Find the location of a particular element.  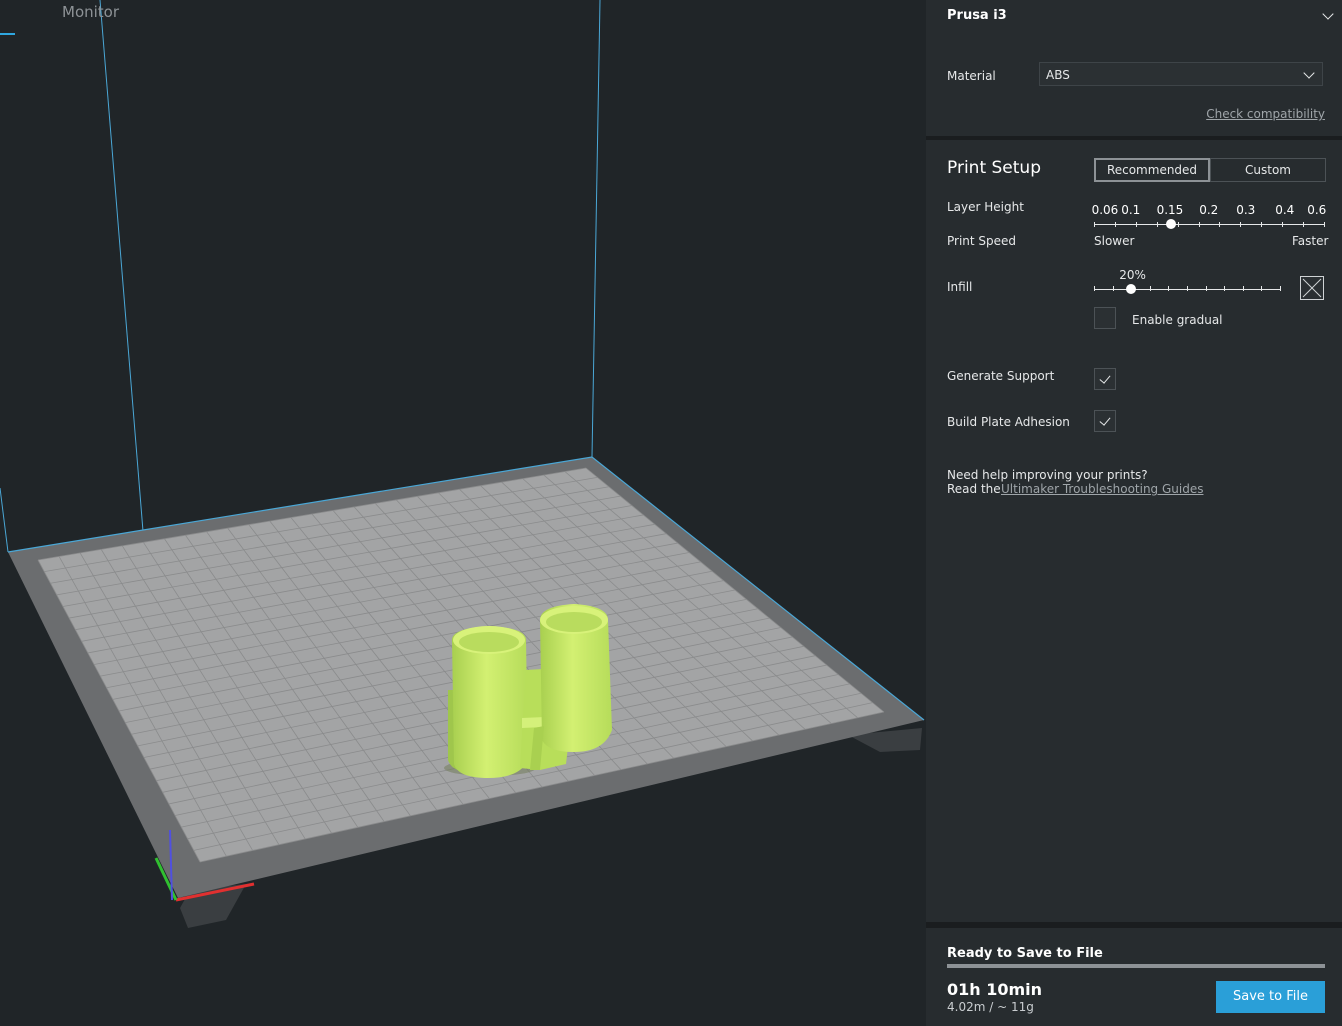

speed-faster-label: Faster is located at coordinates (1310, 241).